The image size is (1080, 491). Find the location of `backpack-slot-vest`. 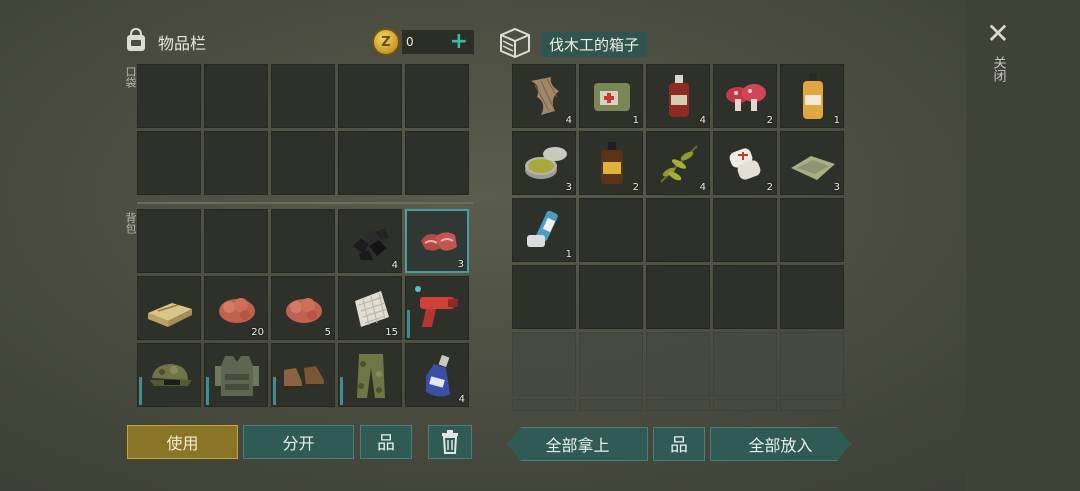

backpack-slot-vest is located at coordinates (236, 375).